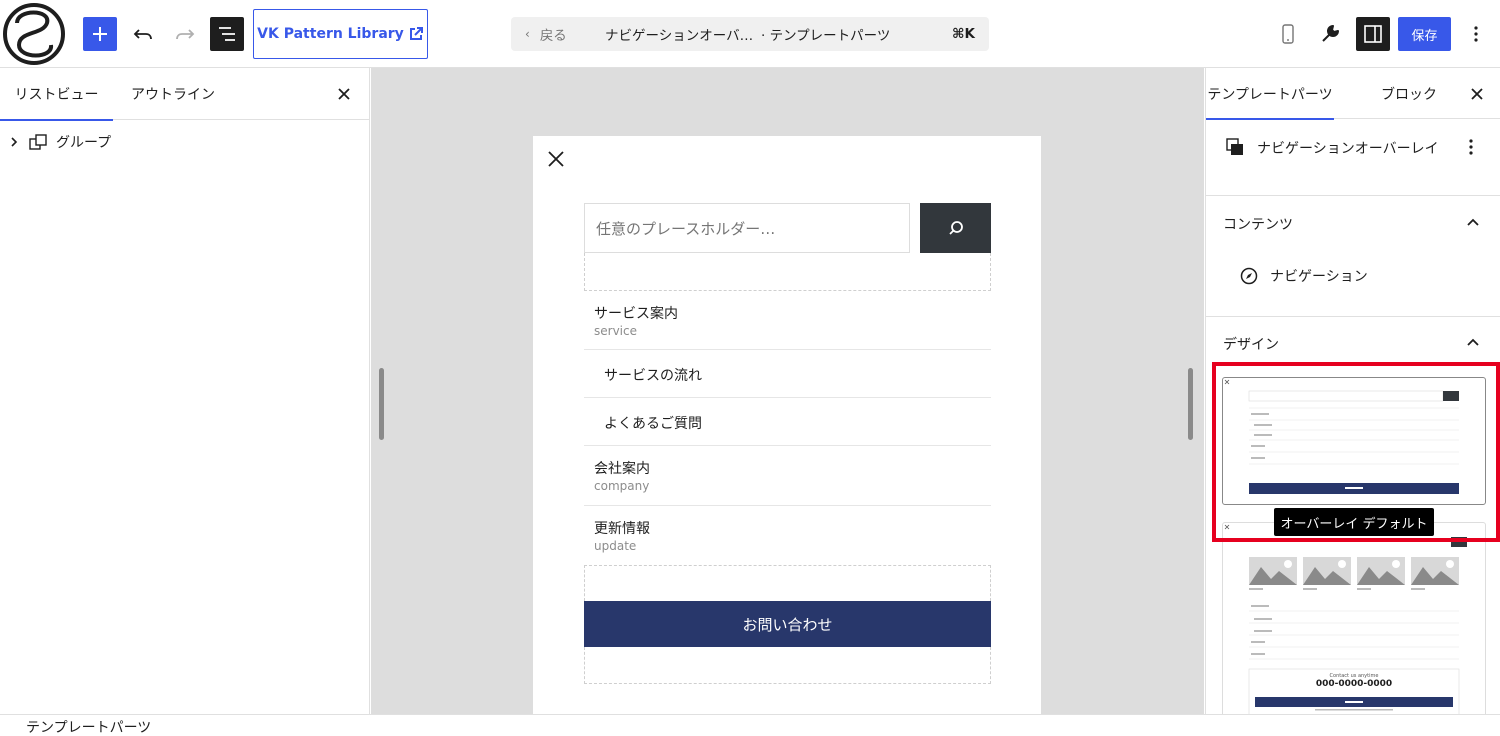  I want to click on undo-button, so click(143, 34).